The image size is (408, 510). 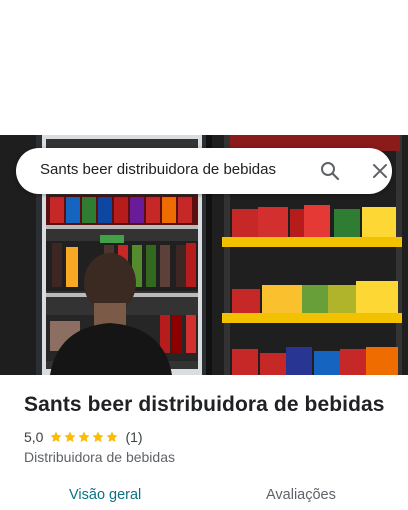 What do you see at coordinates (34, 437) in the screenshot?
I see `rating-value: 5,0` at bounding box center [34, 437].